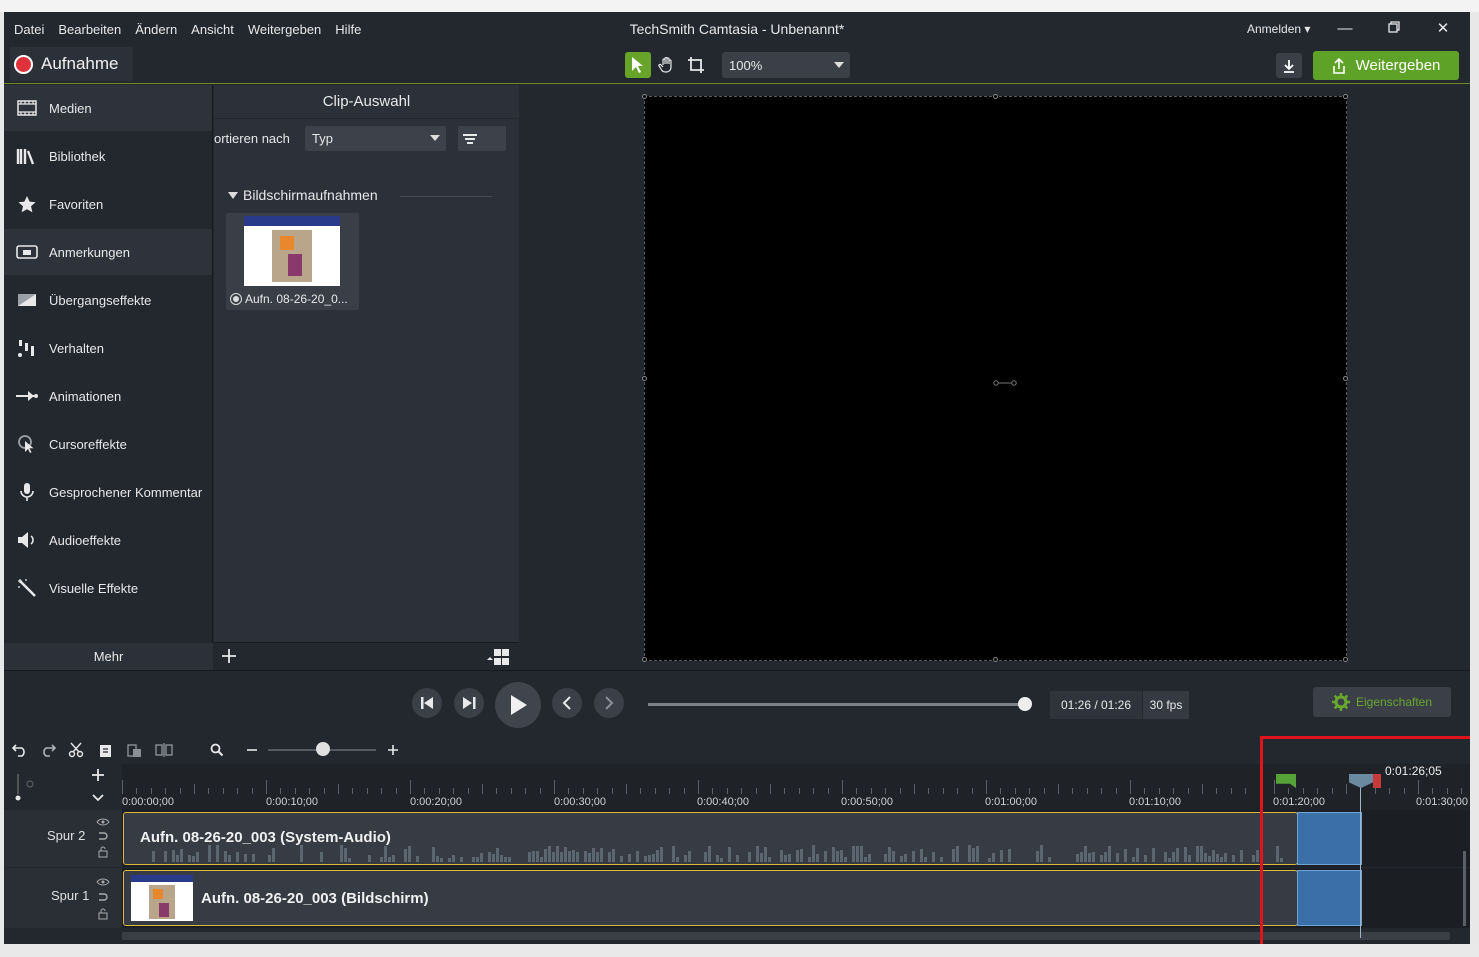  I want to click on gear-icon, so click(1340, 702).